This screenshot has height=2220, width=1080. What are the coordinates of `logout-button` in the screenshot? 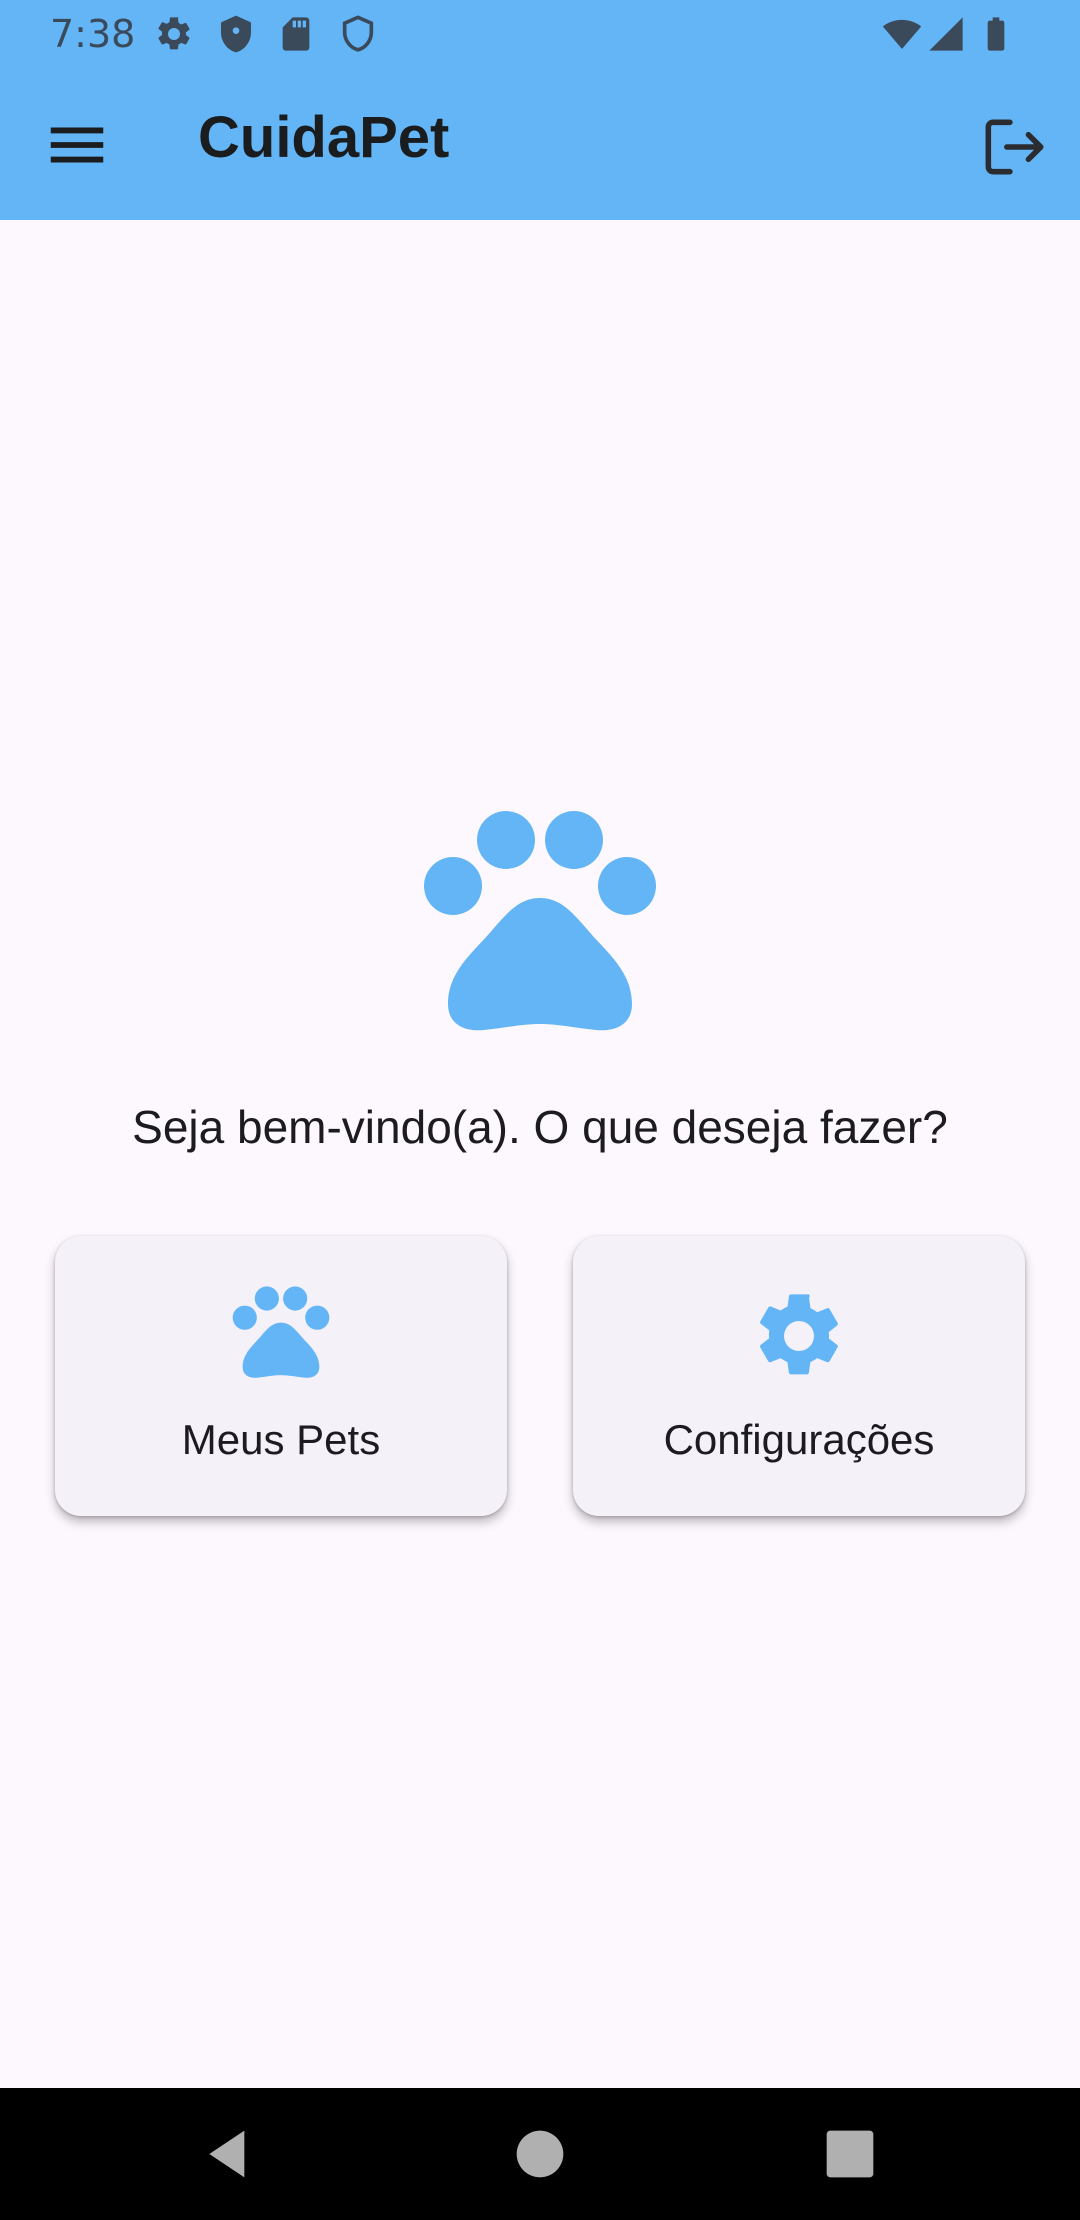 It's located at (1013, 147).